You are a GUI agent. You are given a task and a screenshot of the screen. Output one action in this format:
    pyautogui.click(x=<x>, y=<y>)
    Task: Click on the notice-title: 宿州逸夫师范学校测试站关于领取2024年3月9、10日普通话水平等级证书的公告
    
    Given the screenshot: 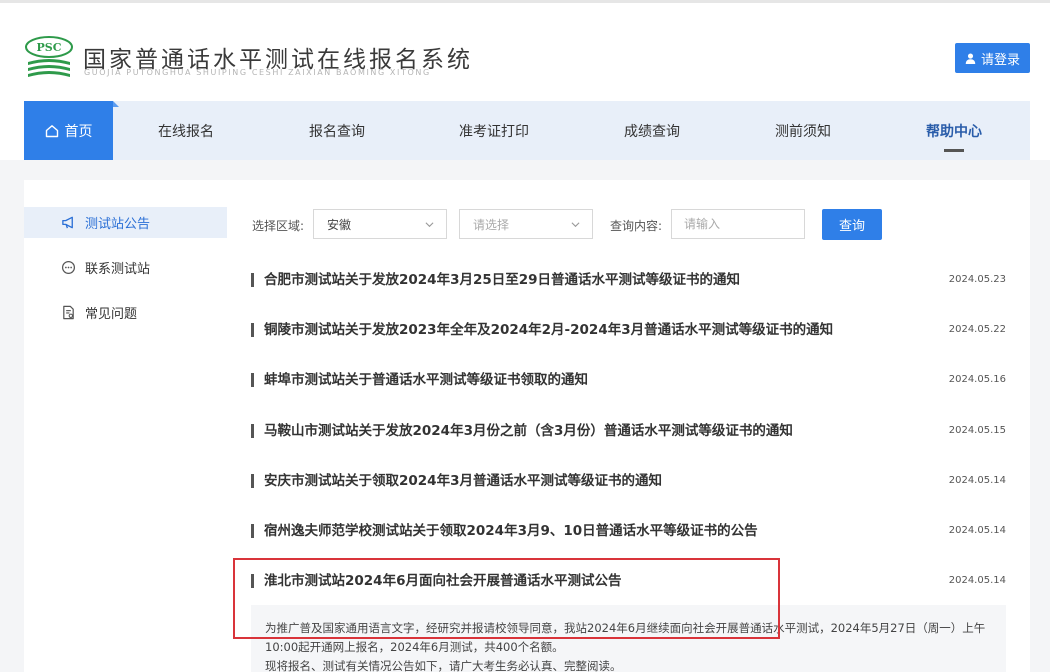 What is the action you would take?
    pyautogui.click(x=511, y=531)
    